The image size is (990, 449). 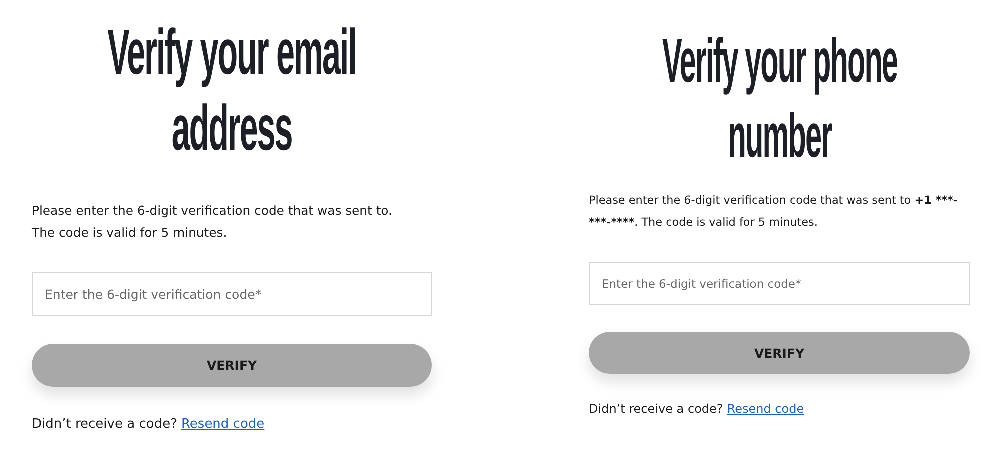 What do you see at coordinates (774, 212) in the screenshot?
I see `instruction-text: Please enter the 6-digit verification code that was sent to +1 ***-***-****. The code is valid for 5 minutes.` at bounding box center [774, 212].